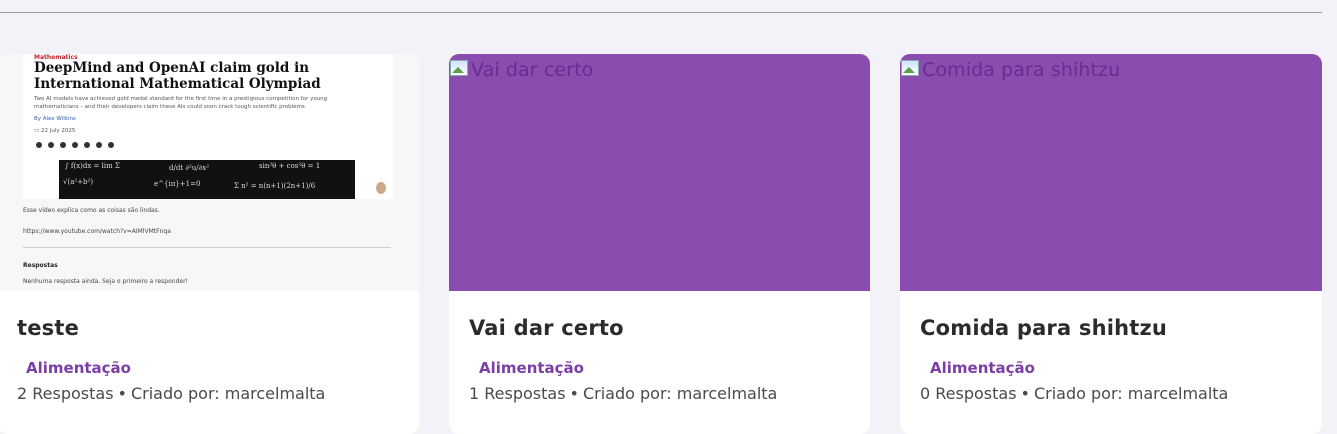  I want to click on image-alt-text: Comida para shihtzu, so click(1021, 70).